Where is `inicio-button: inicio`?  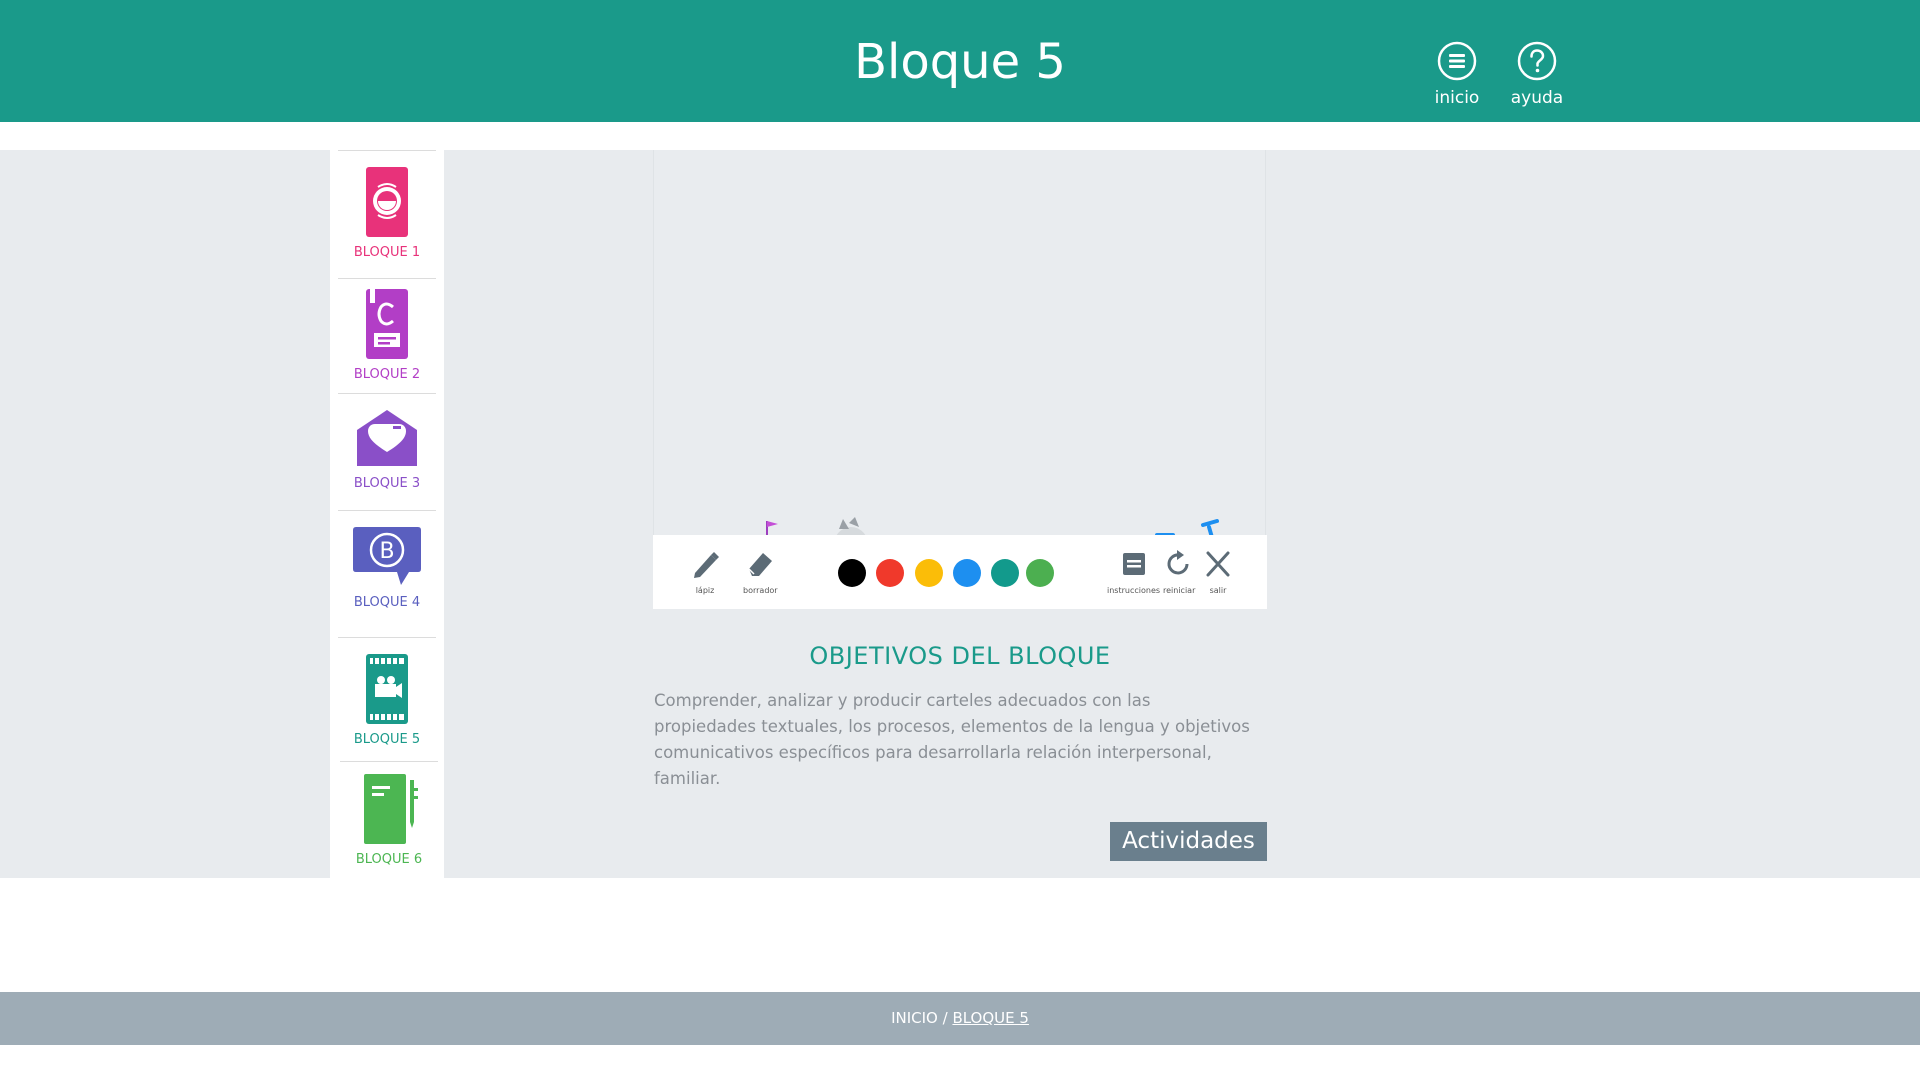 inicio-button: inicio is located at coordinates (1457, 74).